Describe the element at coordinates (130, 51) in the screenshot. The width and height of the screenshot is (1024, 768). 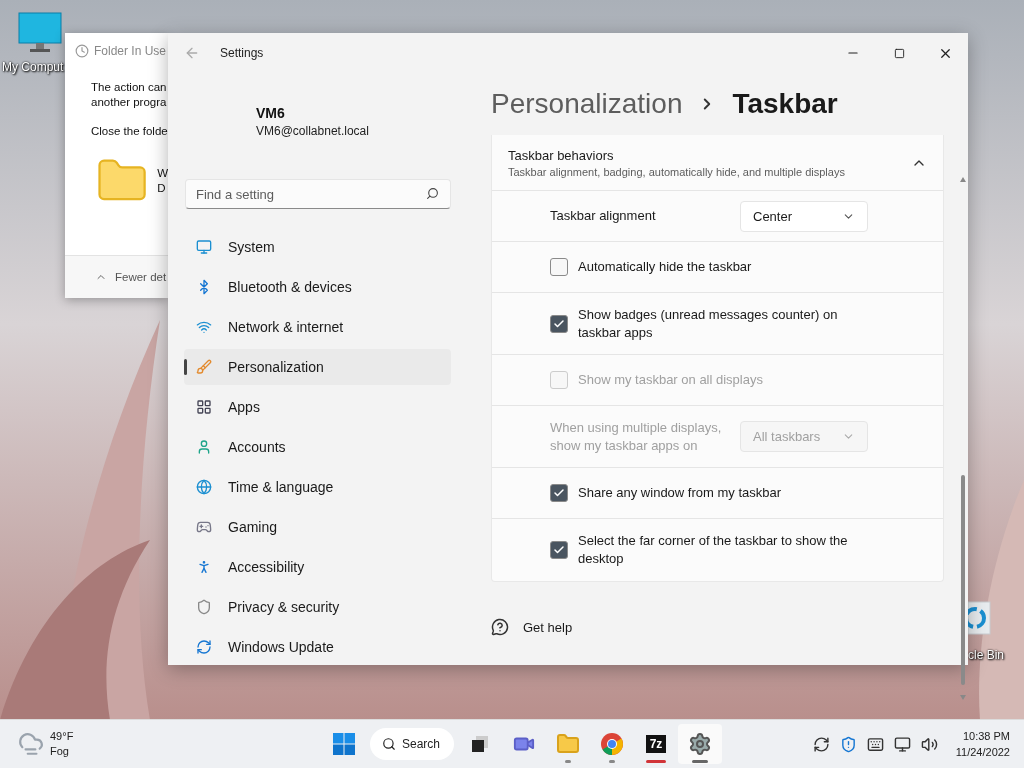
I see `dialog-title: Folder In Use` at that location.